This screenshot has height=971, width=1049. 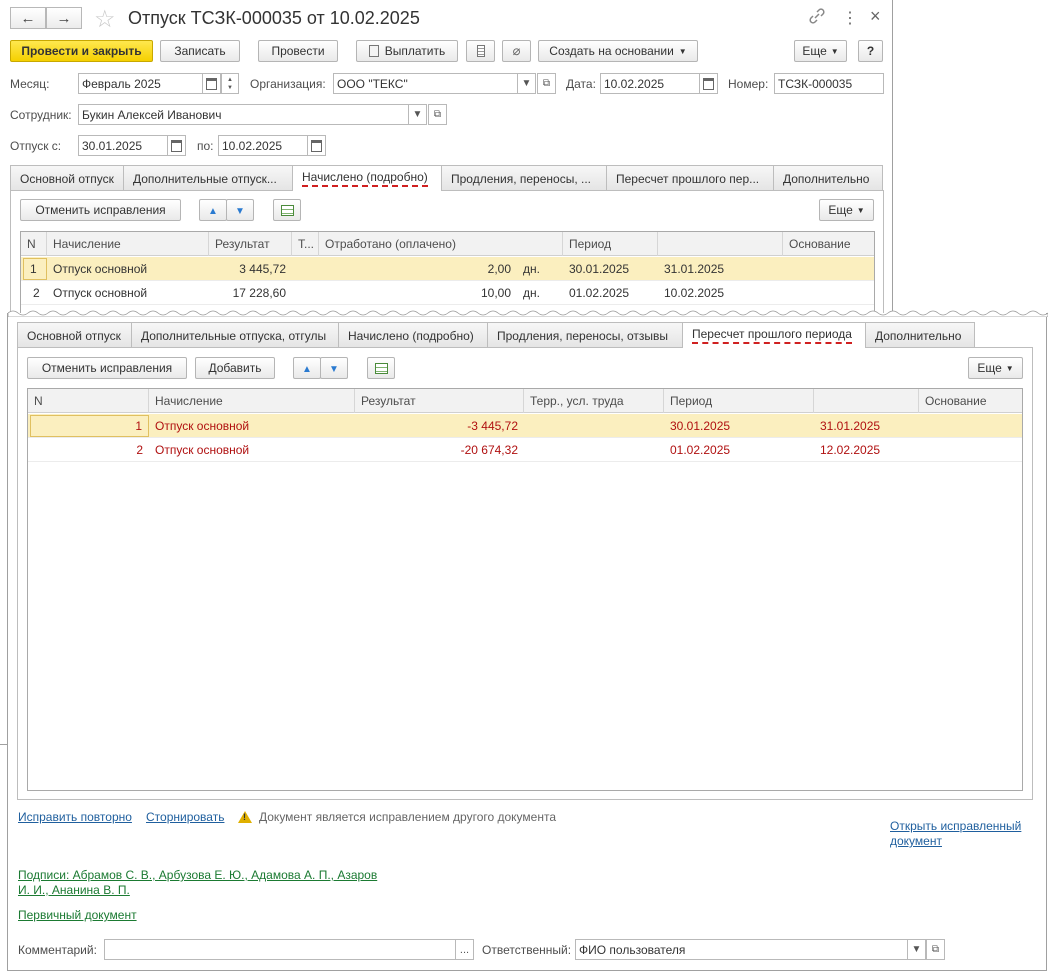 What do you see at coordinates (77, 915) in the screenshot?
I see `primary-document-link: Первичный документ` at bounding box center [77, 915].